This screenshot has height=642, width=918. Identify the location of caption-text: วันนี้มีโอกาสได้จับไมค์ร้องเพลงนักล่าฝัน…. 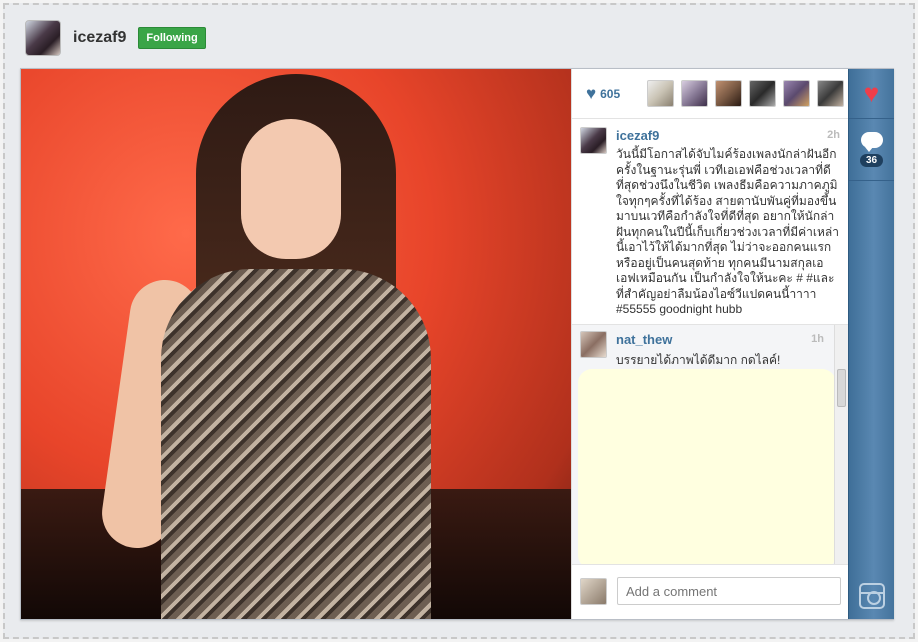
(728, 231).